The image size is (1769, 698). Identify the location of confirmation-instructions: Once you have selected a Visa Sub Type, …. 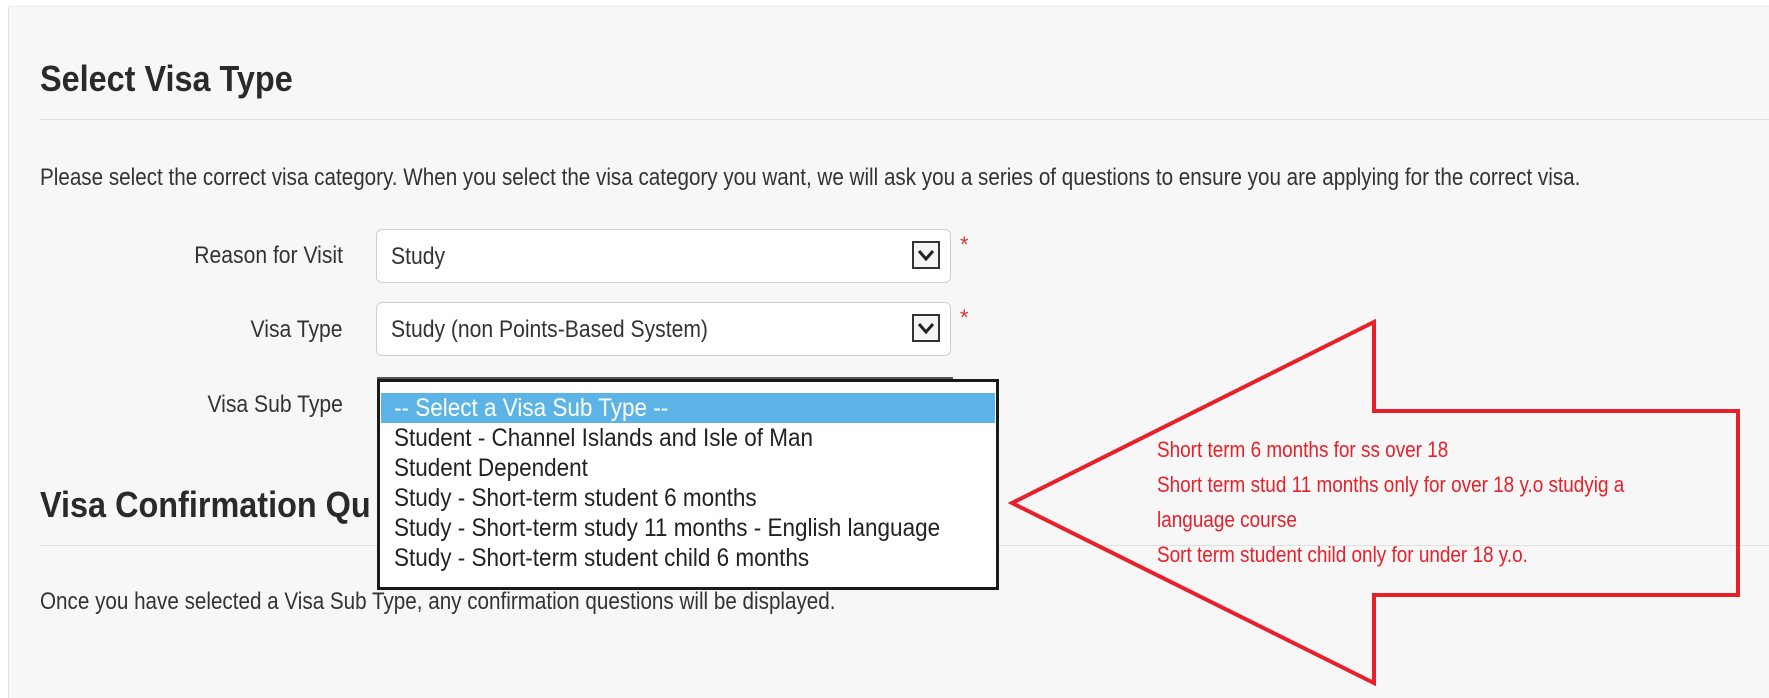
(438, 601).